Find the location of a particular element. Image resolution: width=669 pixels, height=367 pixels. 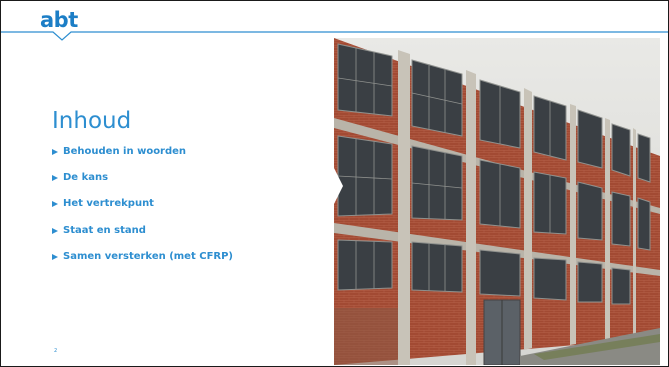

agenda-item-label: Het vertrekpunt is located at coordinates (108, 204).